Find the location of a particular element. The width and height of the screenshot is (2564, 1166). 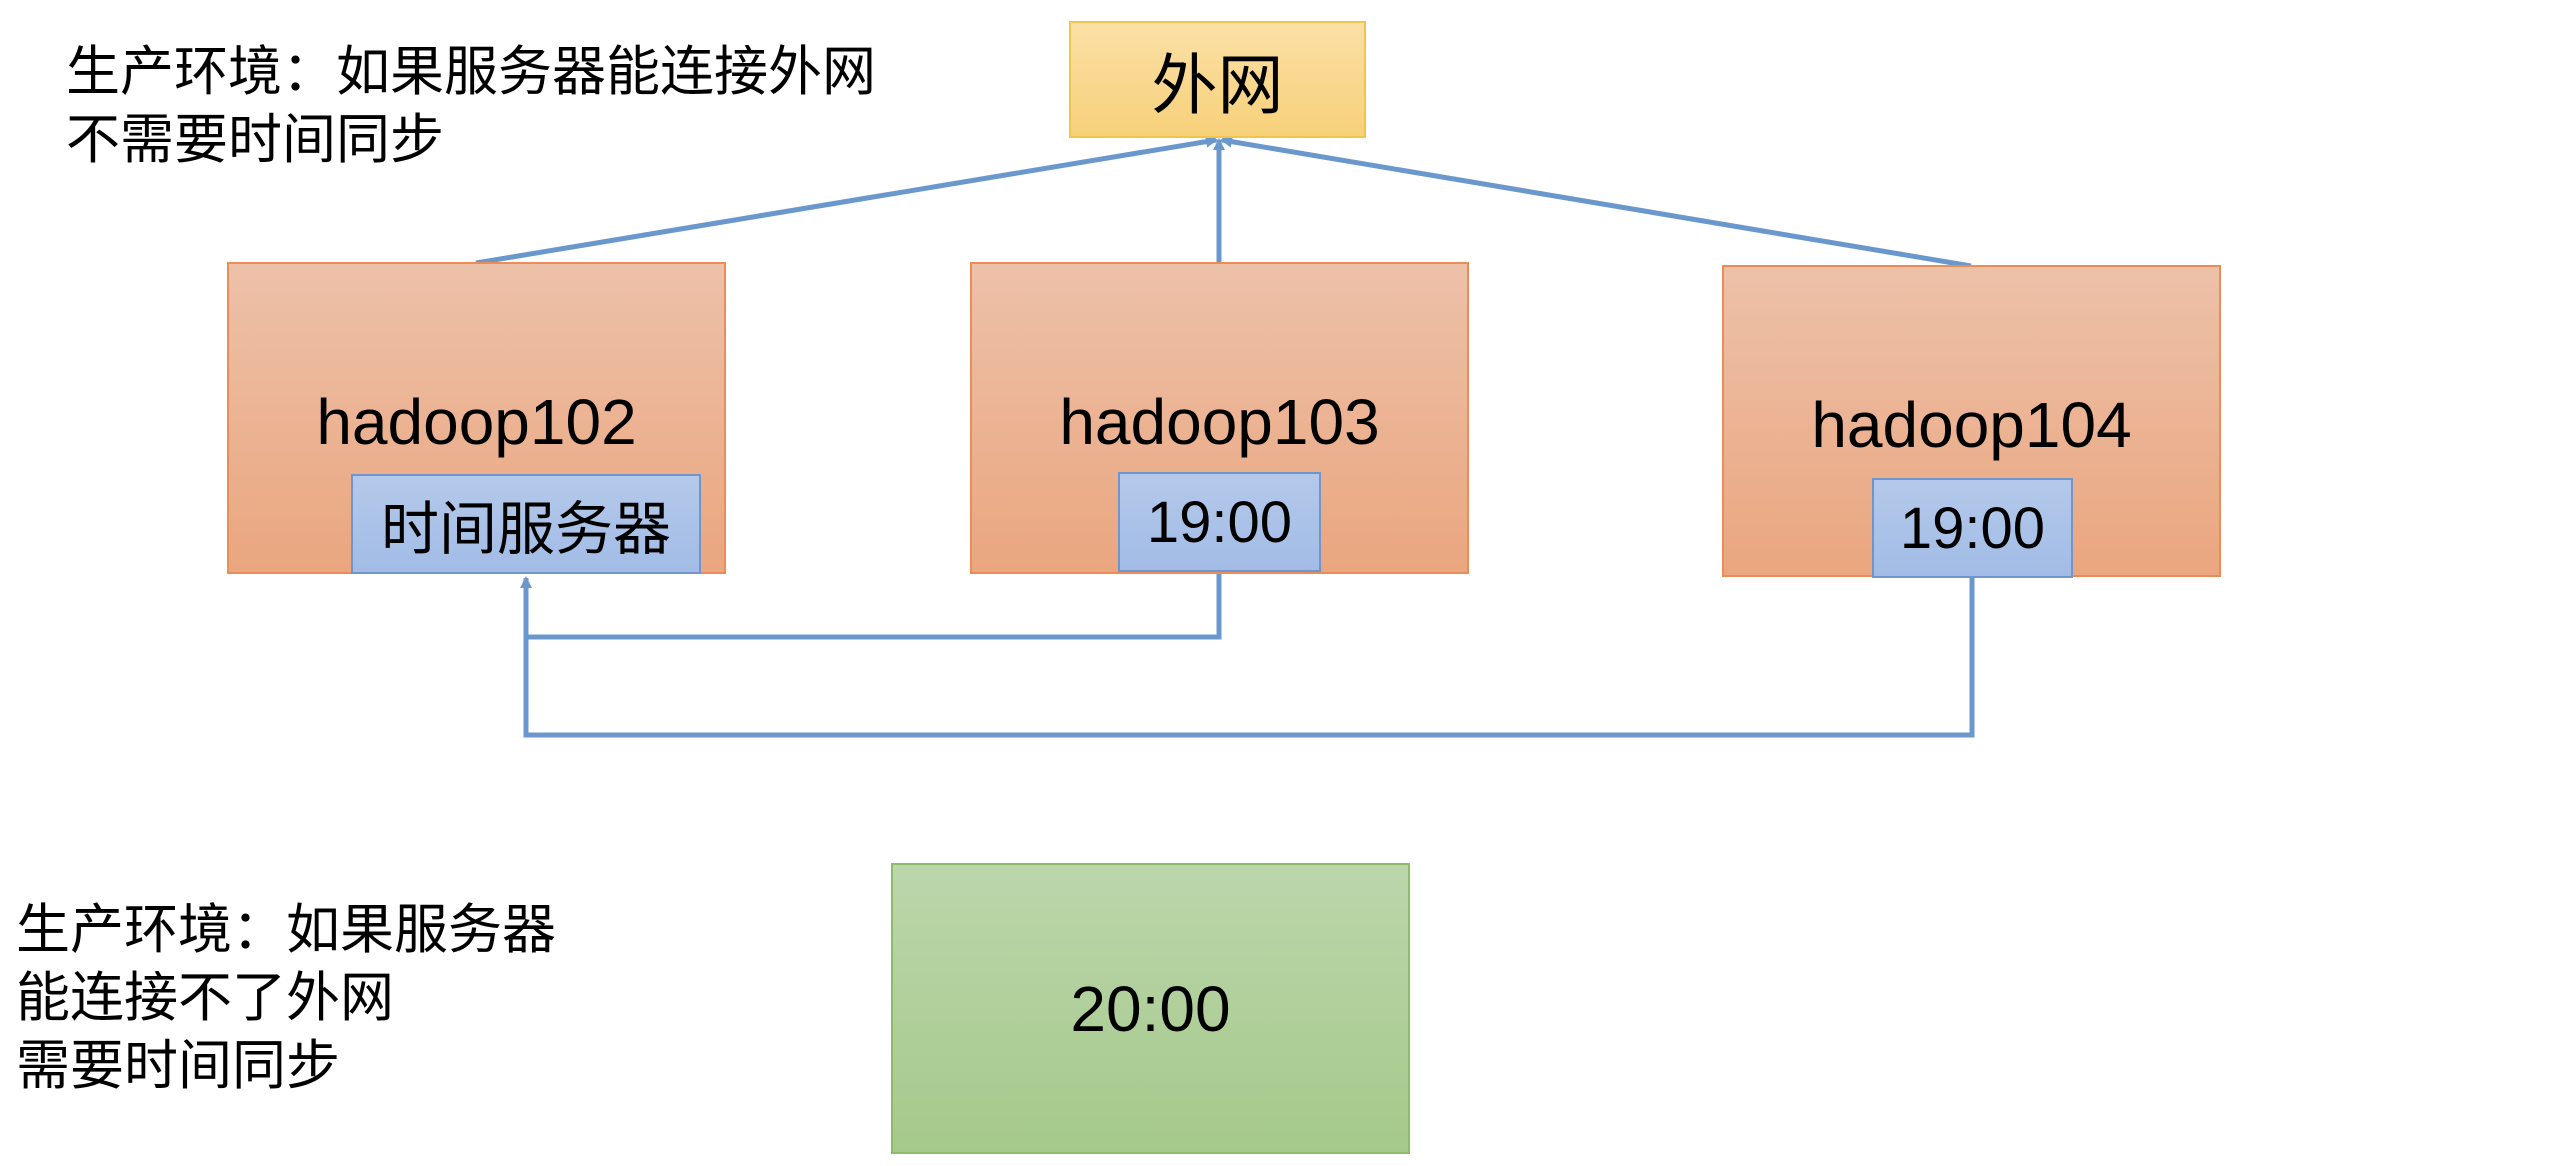

production-note-bottom: 生产环境：如果服务器 能连接不了外网 需要时间同步 is located at coordinates (286, 998).